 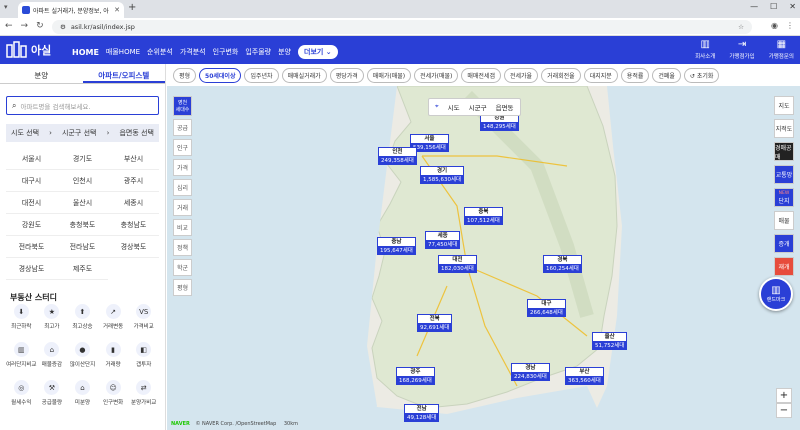 What do you see at coordinates (82, 225) in the screenshot?
I see `city-item: 충청북도` at bounding box center [82, 225].